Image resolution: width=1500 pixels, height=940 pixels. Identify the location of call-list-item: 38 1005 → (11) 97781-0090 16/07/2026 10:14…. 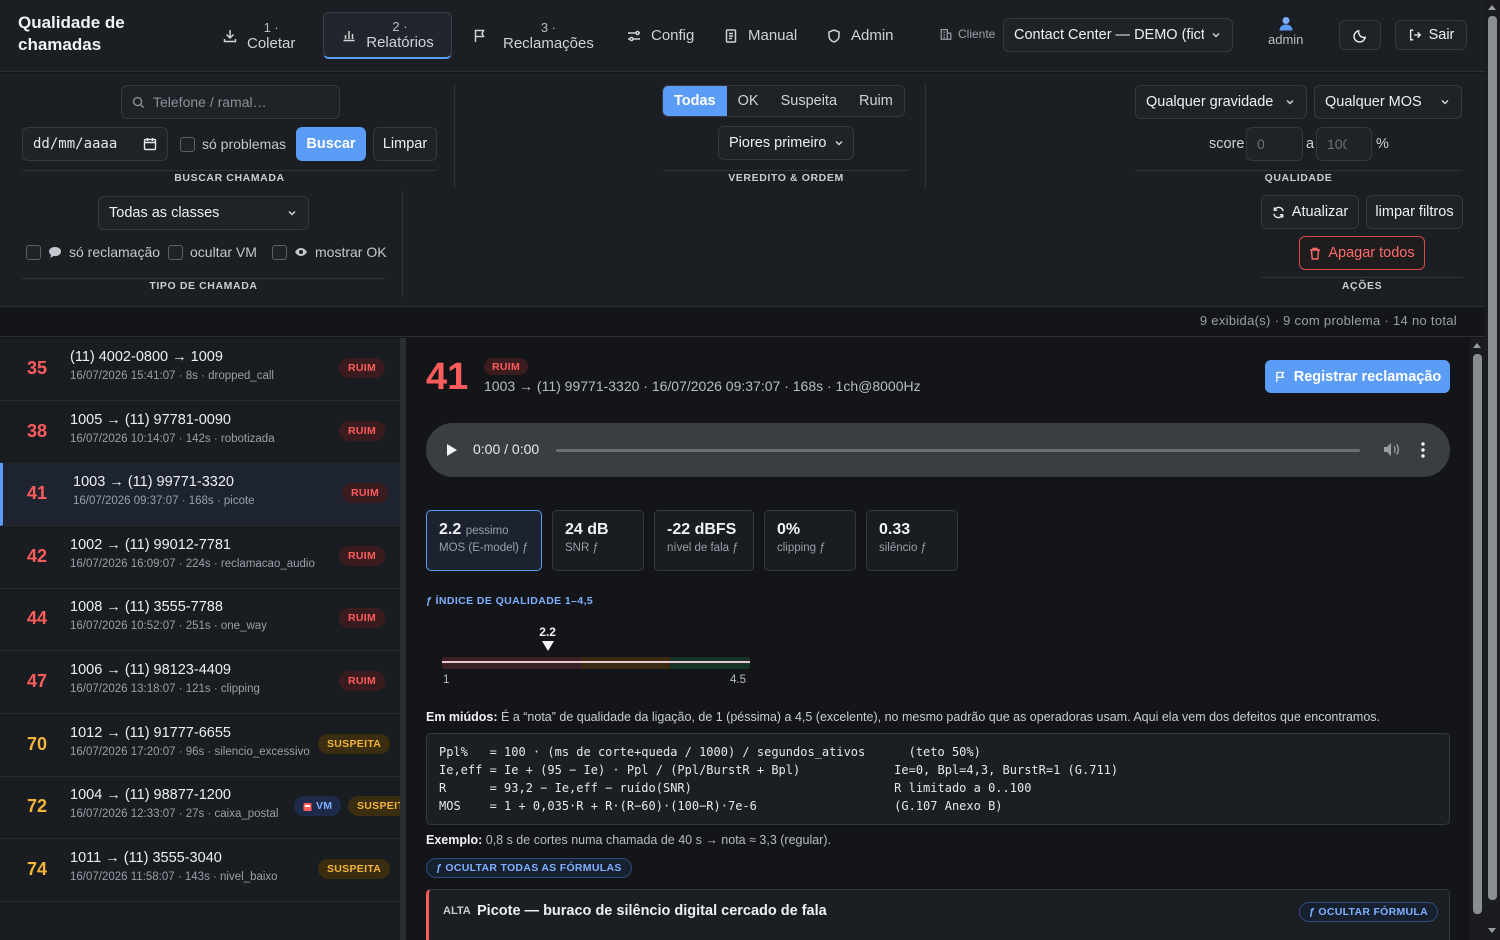
(200, 432).